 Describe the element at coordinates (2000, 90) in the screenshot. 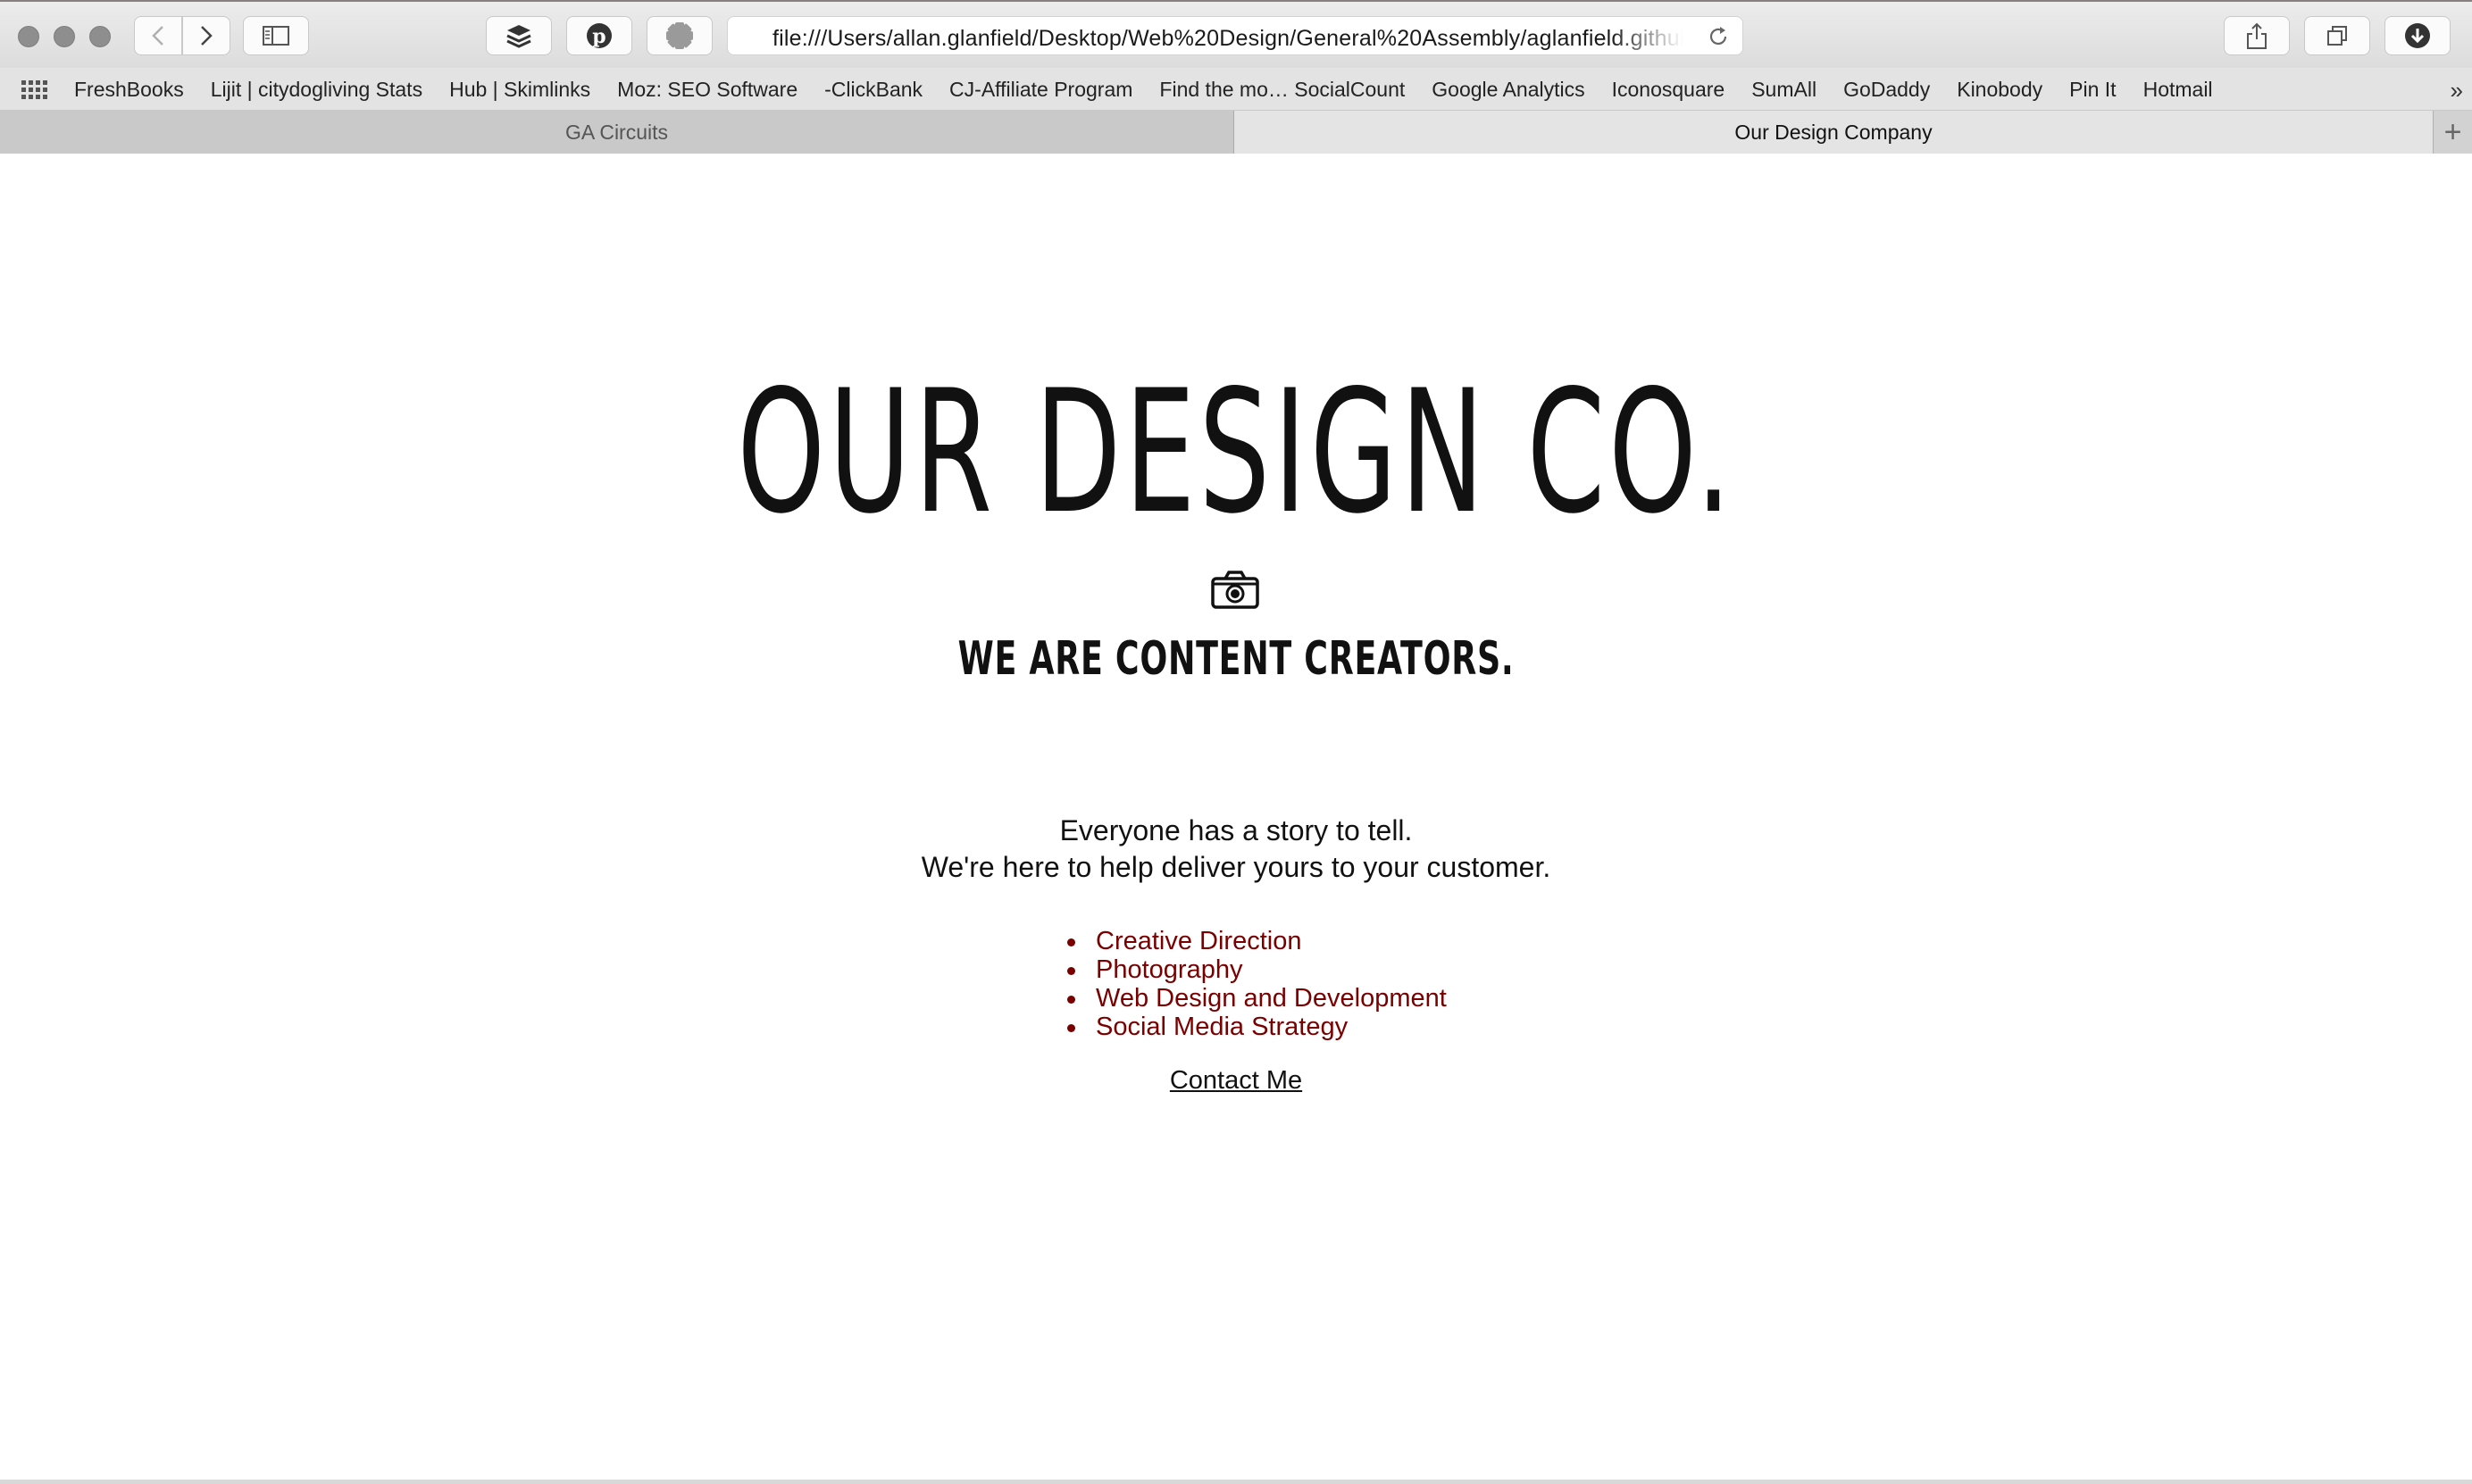

I see `bookmark-item: Kinobody` at that location.